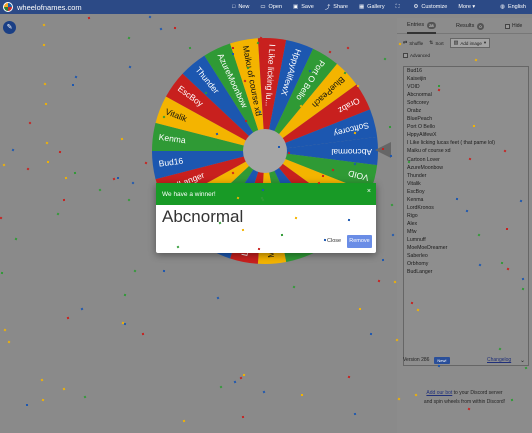  Describe the element at coordinates (413, 43) in the screenshot. I see `shuffle-button: ⇄ Shuffle` at that location.